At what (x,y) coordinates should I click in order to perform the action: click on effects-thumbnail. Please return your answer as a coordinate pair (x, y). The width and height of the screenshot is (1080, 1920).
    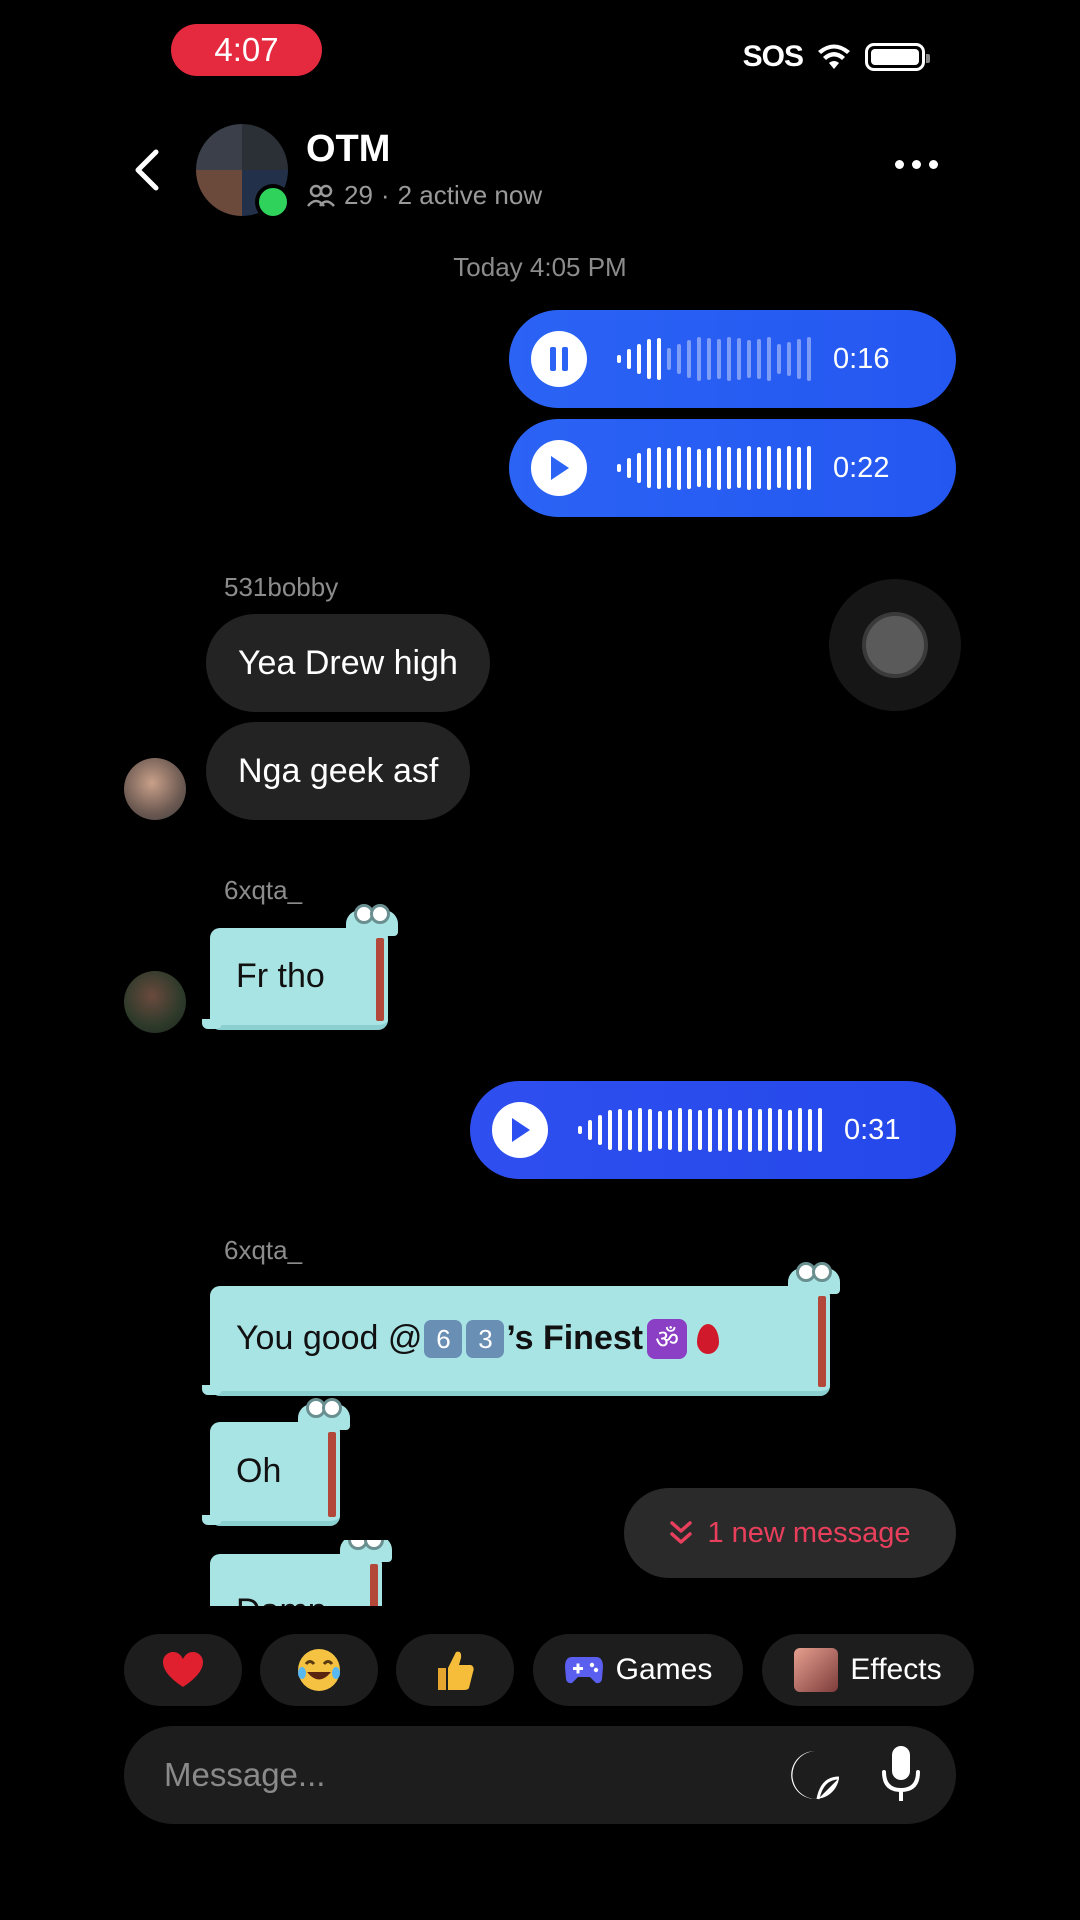
    Looking at the image, I should click on (816, 1670).